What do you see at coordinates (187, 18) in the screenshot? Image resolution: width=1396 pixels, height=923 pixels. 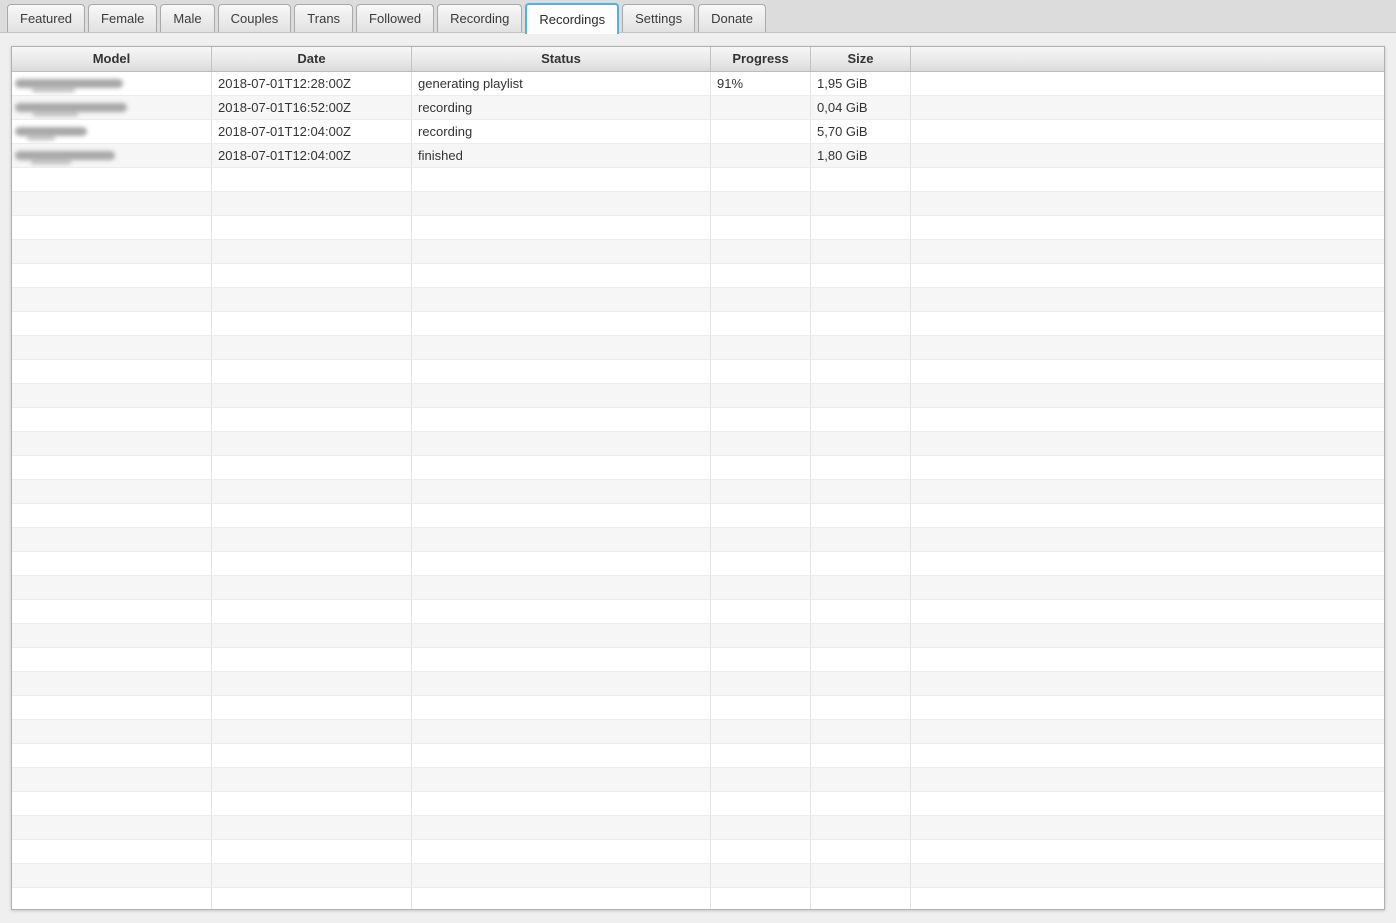 I see `tab-male: Male` at bounding box center [187, 18].